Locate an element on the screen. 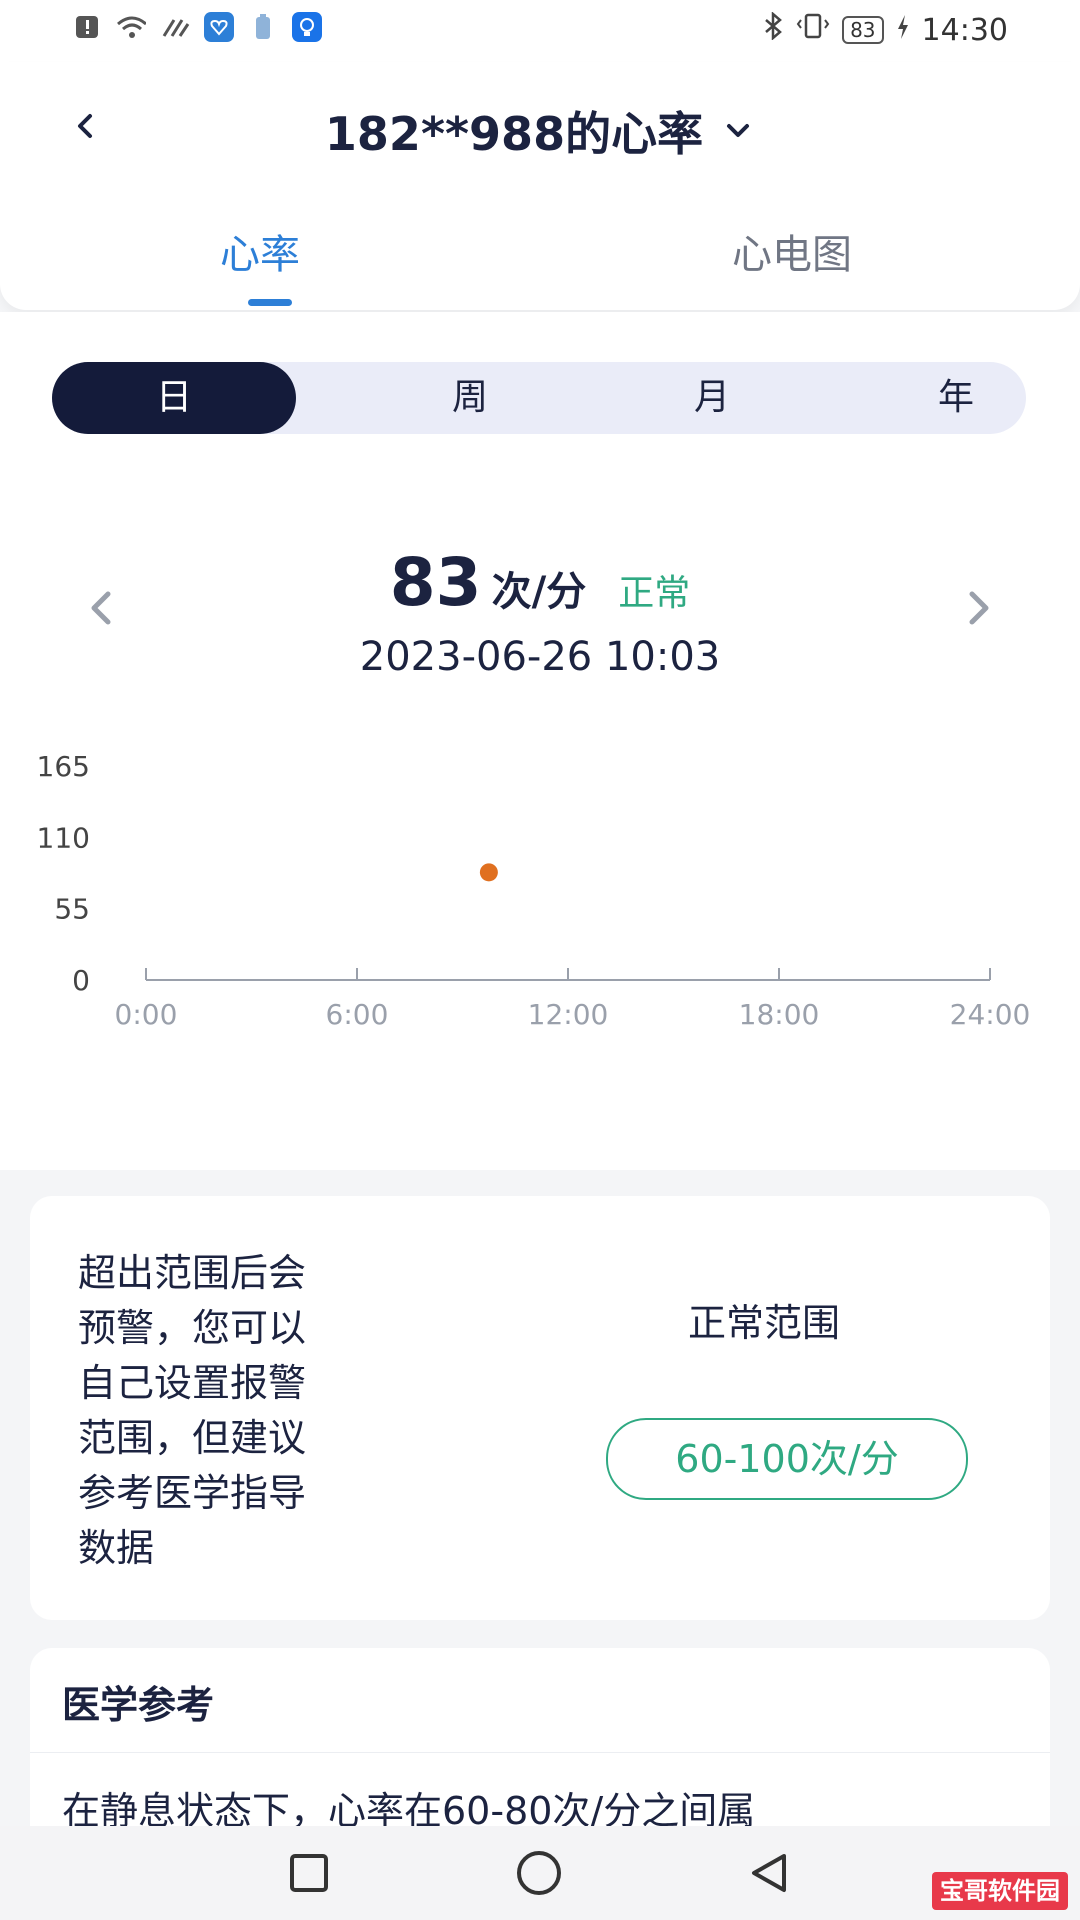 The image size is (1080, 1920). period-day: 日 is located at coordinates (174, 398).